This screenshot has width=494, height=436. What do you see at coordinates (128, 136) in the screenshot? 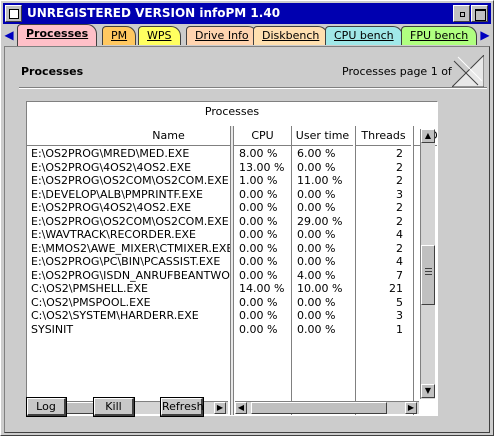
I see `column-header-name: Name` at bounding box center [128, 136].